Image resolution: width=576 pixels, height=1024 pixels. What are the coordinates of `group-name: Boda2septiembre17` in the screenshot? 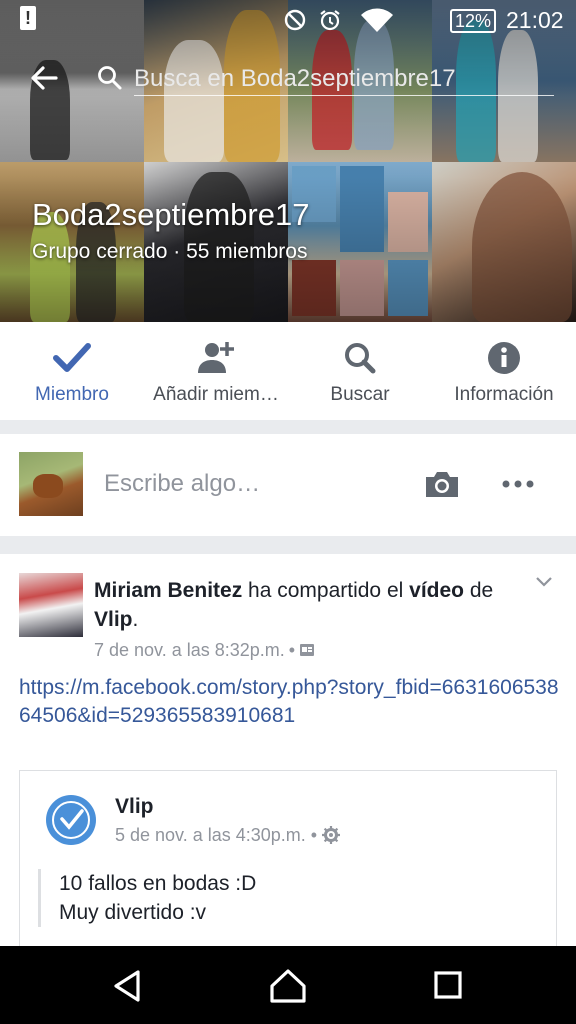 It's located at (171, 214).